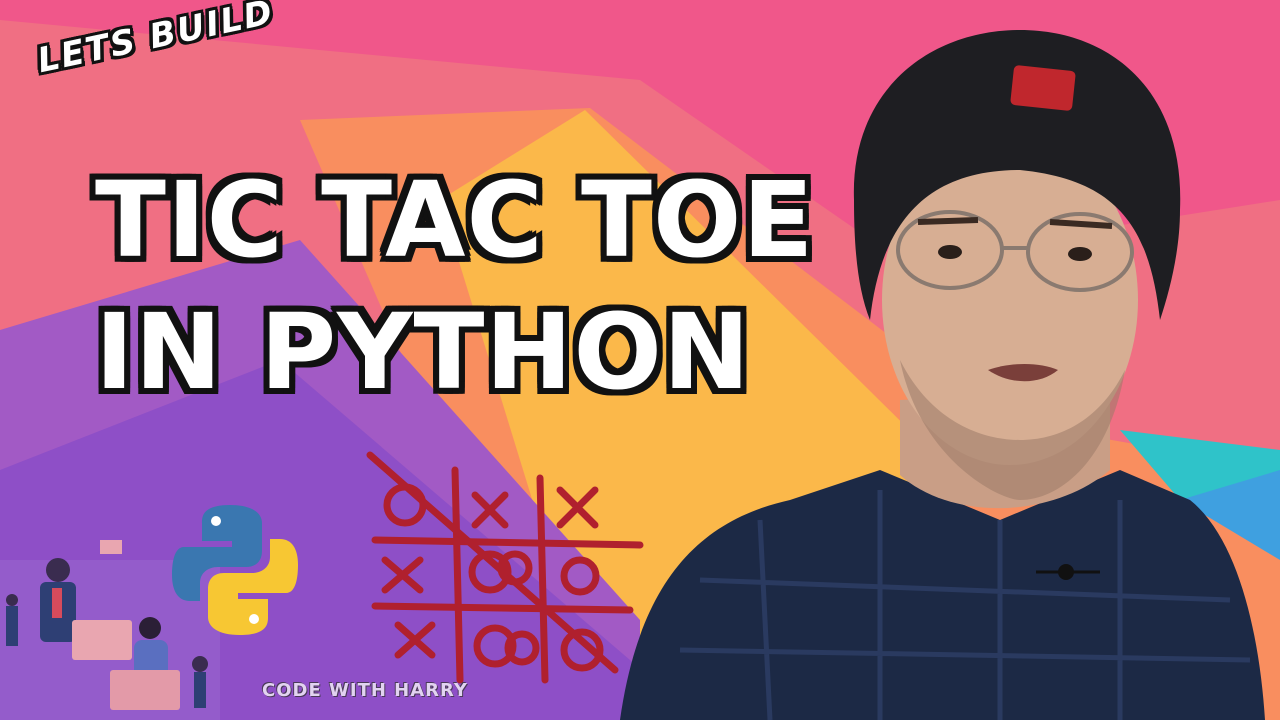 This screenshot has height=720, width=1280. I want to click on headline-line-1: TIC TAC TOE, so click(455, 220).